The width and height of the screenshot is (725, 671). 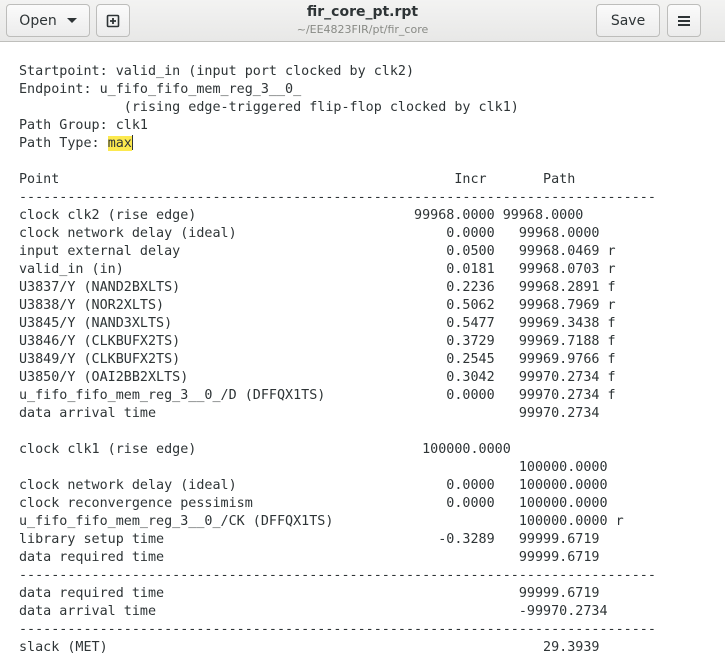 I want to click on window-subtitle: ~/EE4823FIR/pt/fir_core, so click(x=362, y=29).